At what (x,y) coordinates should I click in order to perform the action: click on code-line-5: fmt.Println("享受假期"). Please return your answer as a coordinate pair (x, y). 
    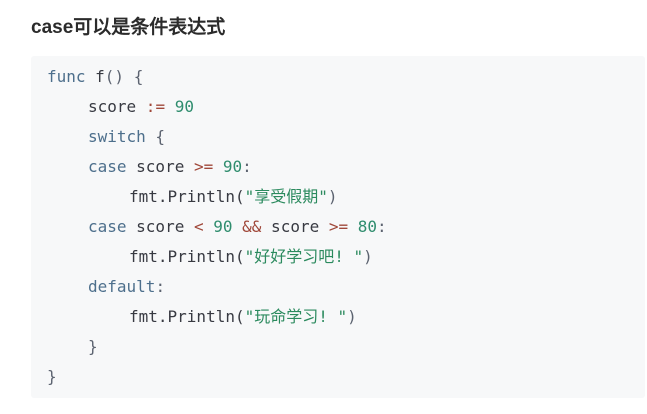
    Looking at the image, I should click on (233, 197).